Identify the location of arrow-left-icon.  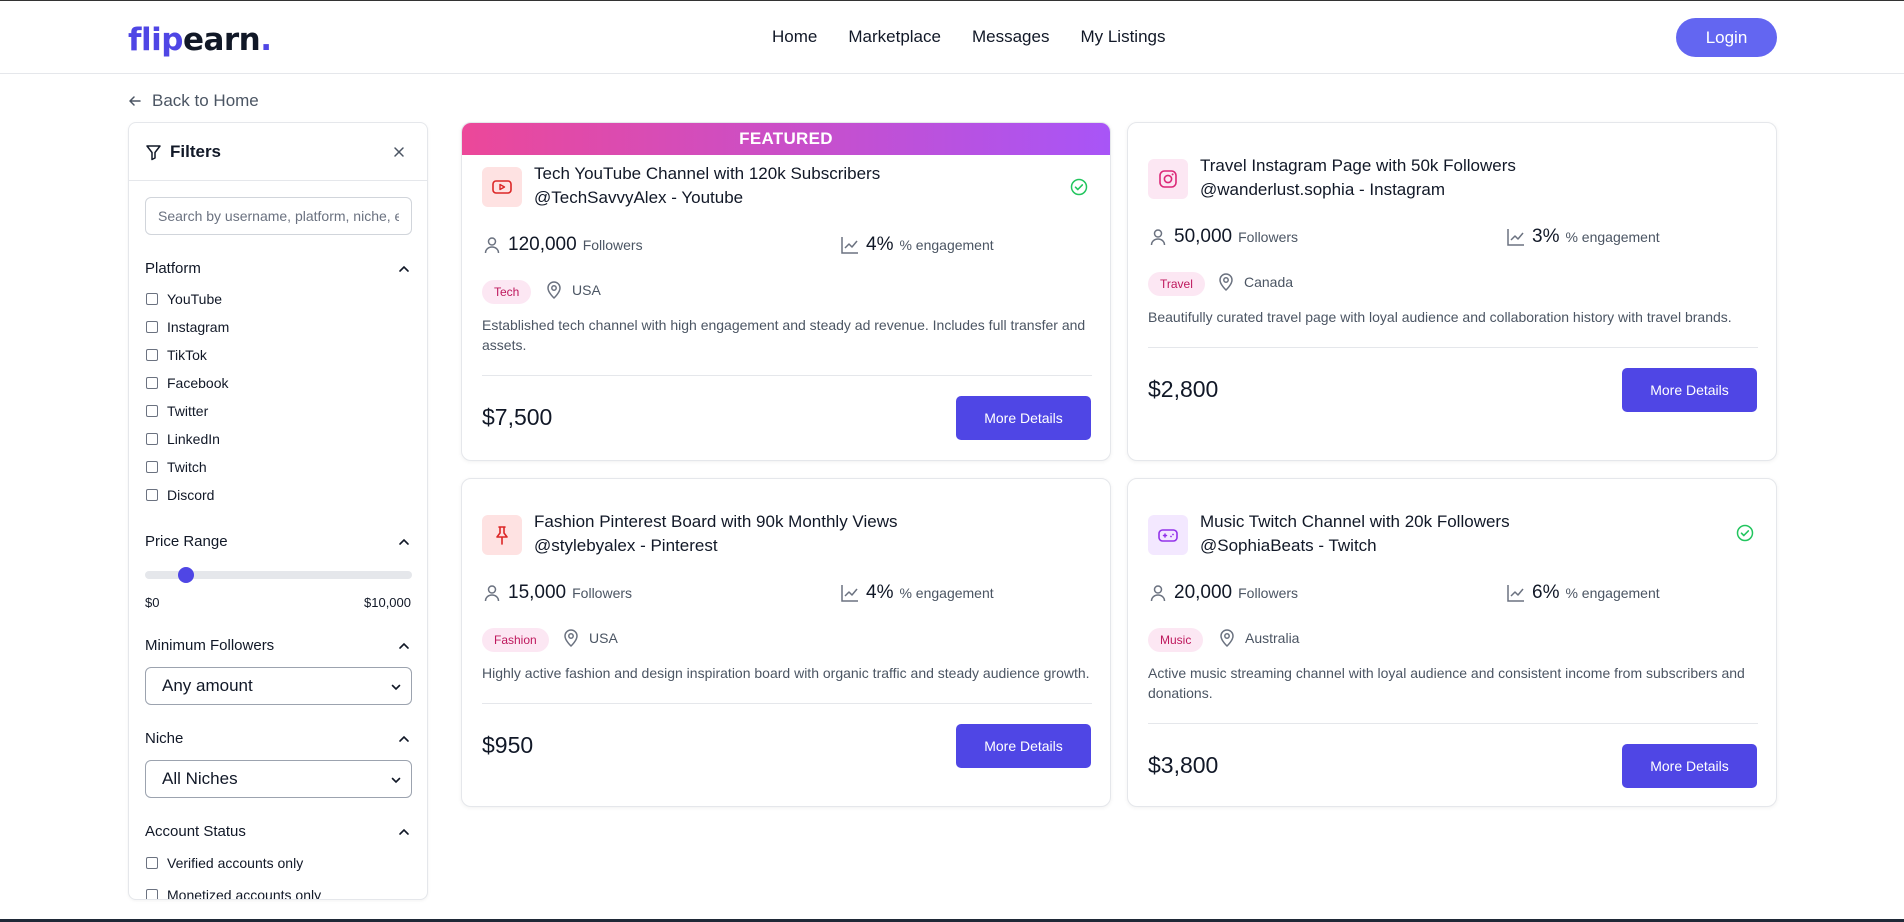
(135, 101).